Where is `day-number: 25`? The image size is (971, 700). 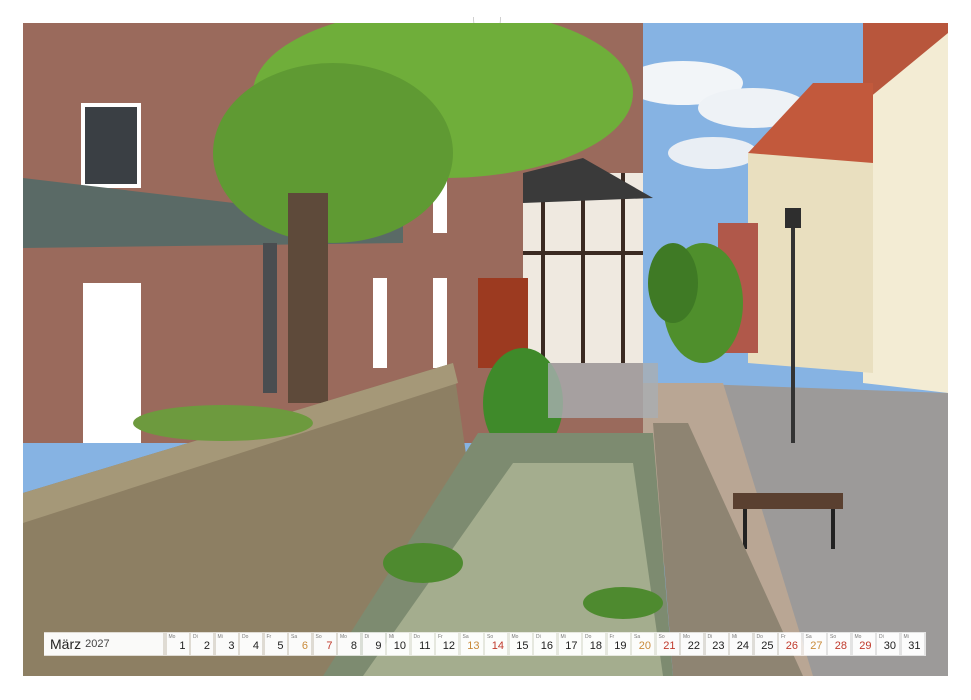 day-number: 25 is located at coordinates (767, 646).